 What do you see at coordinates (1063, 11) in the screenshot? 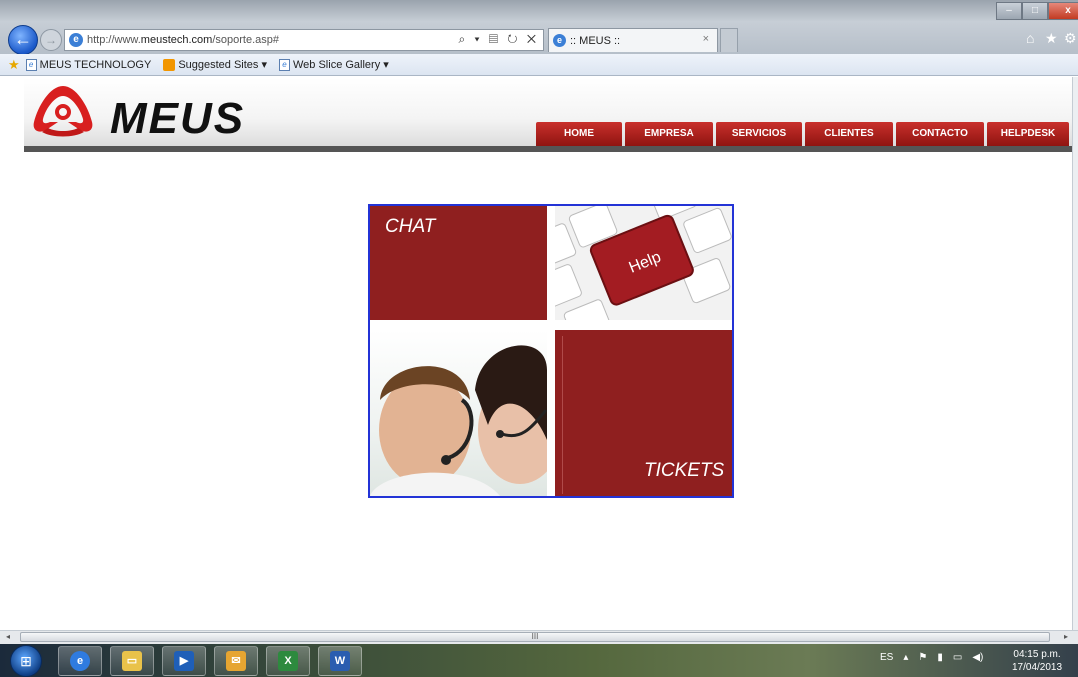
I see `close-button: x` at bounding box center [1063, 11].